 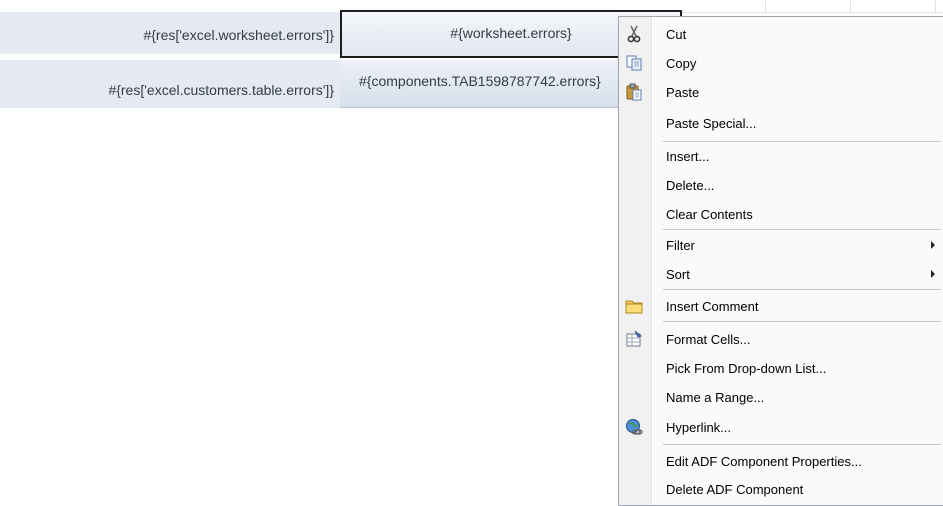 What do you see at coordinates (634, 92) in the screenshot?
I see `clipboard-paste-icon` at bounding box center [634, 92].